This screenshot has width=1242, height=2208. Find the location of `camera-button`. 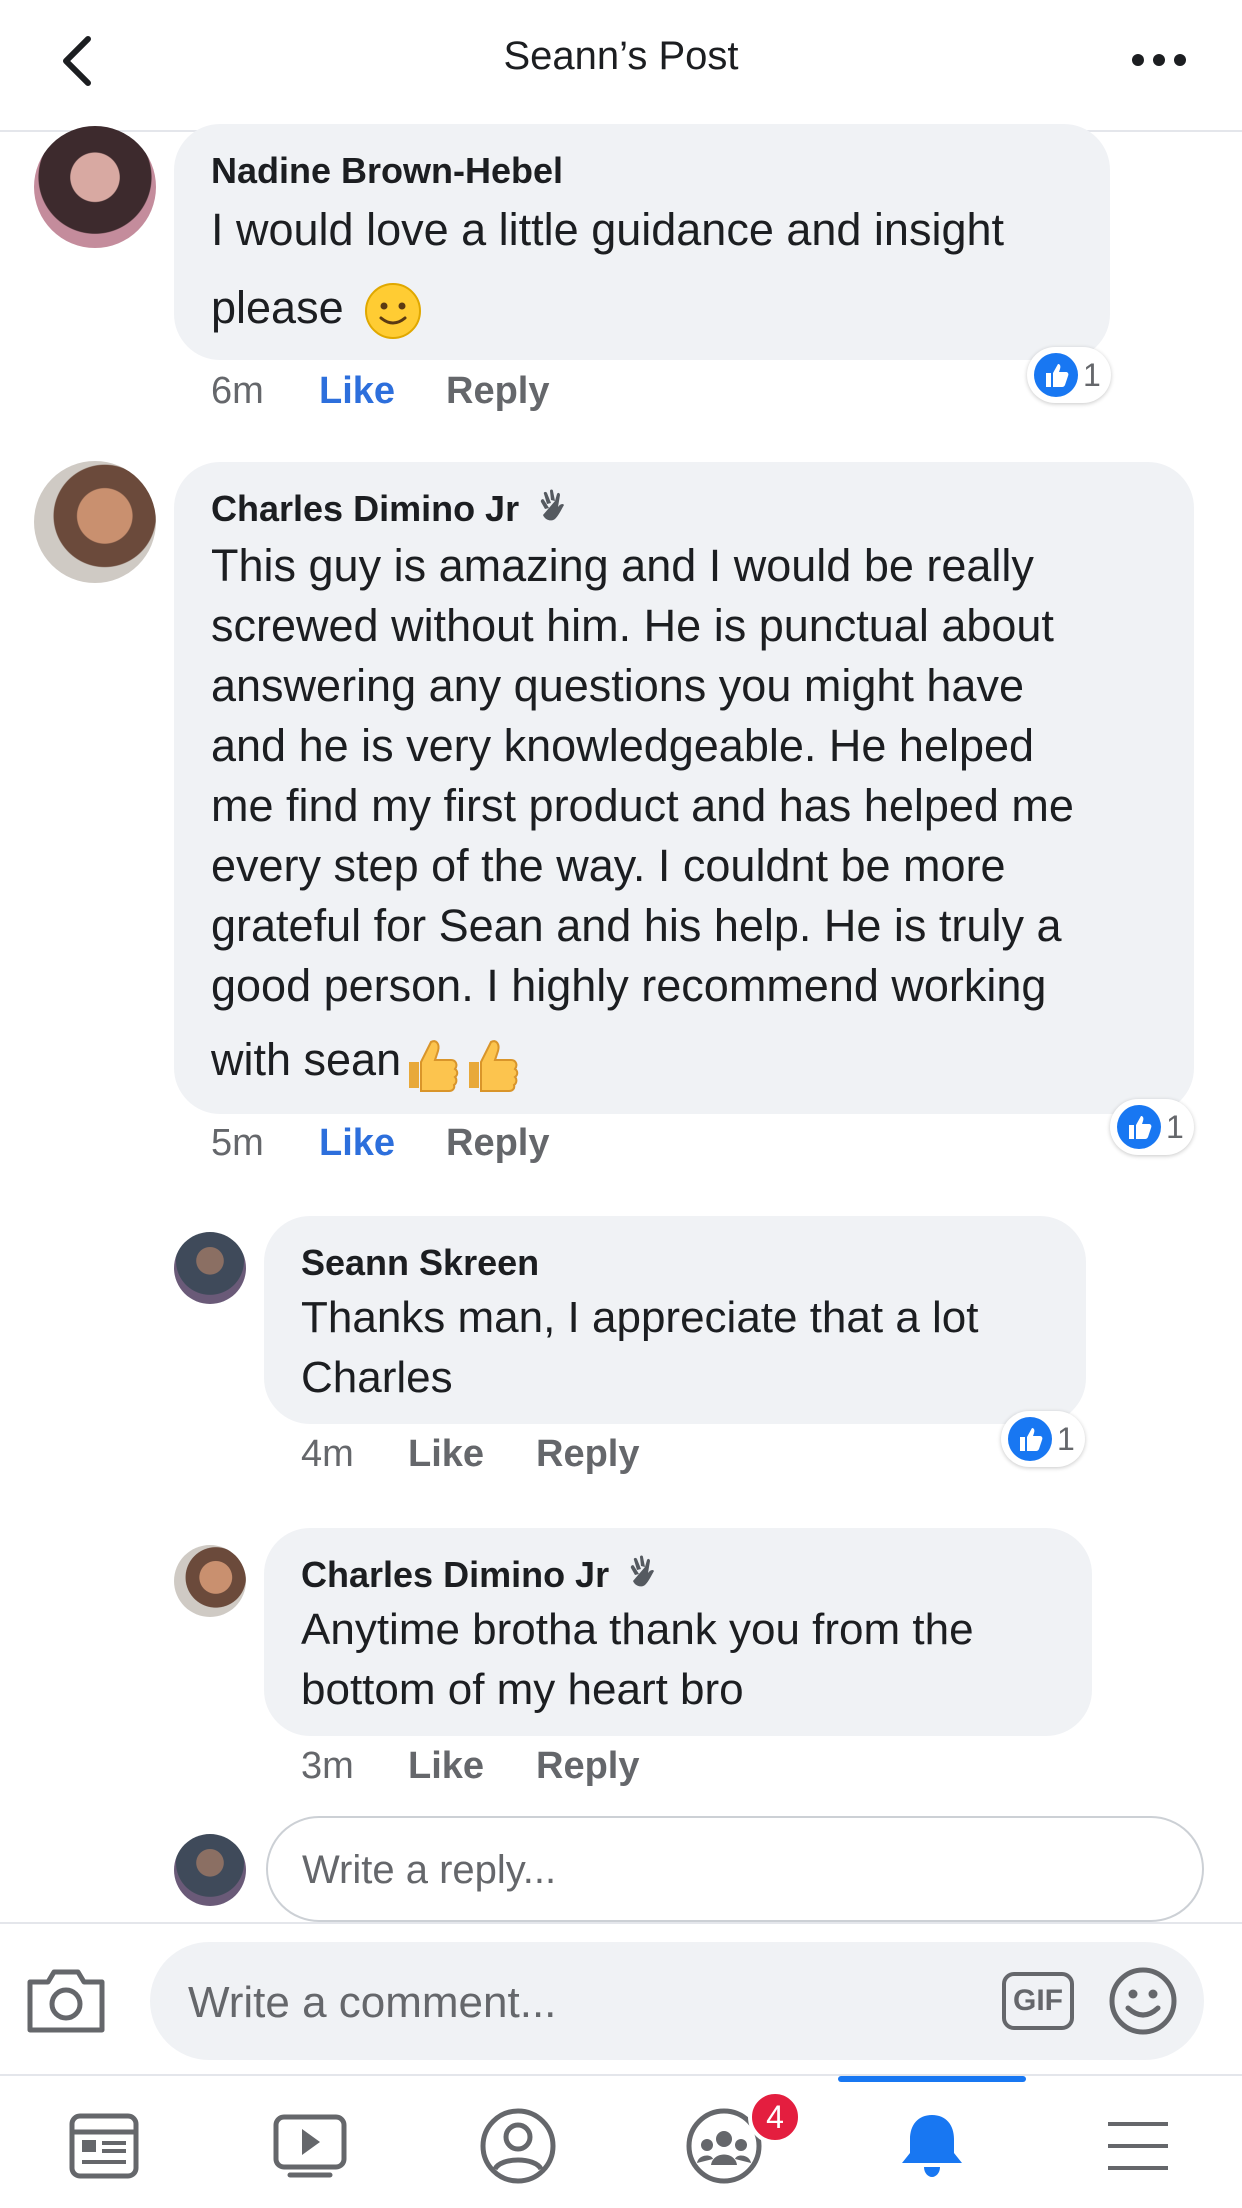

camera-button is located at coordinates (66, 2000).